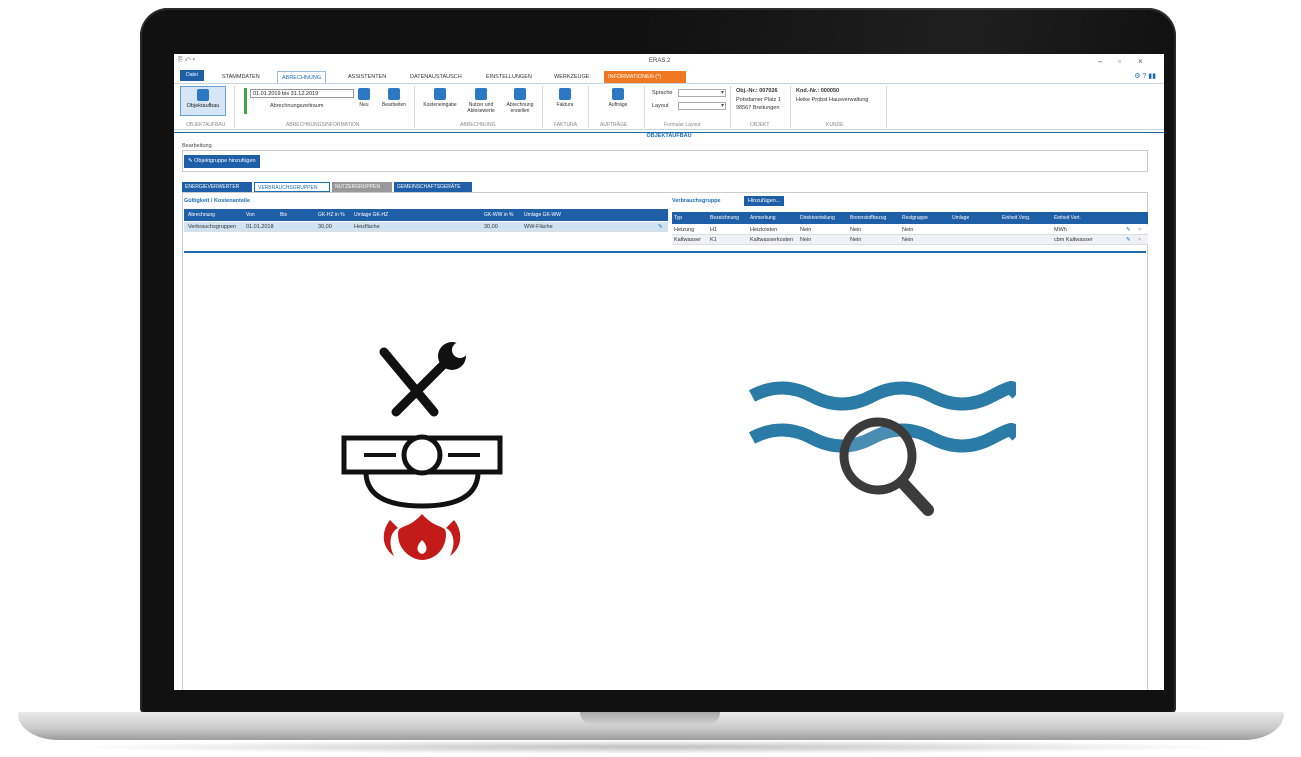 The width and height of the screenshot is (1301, 757). What do you see at coordinates (702, 93) in the screenshot?
I see `sprache-select` at bounding box center [702, 93].